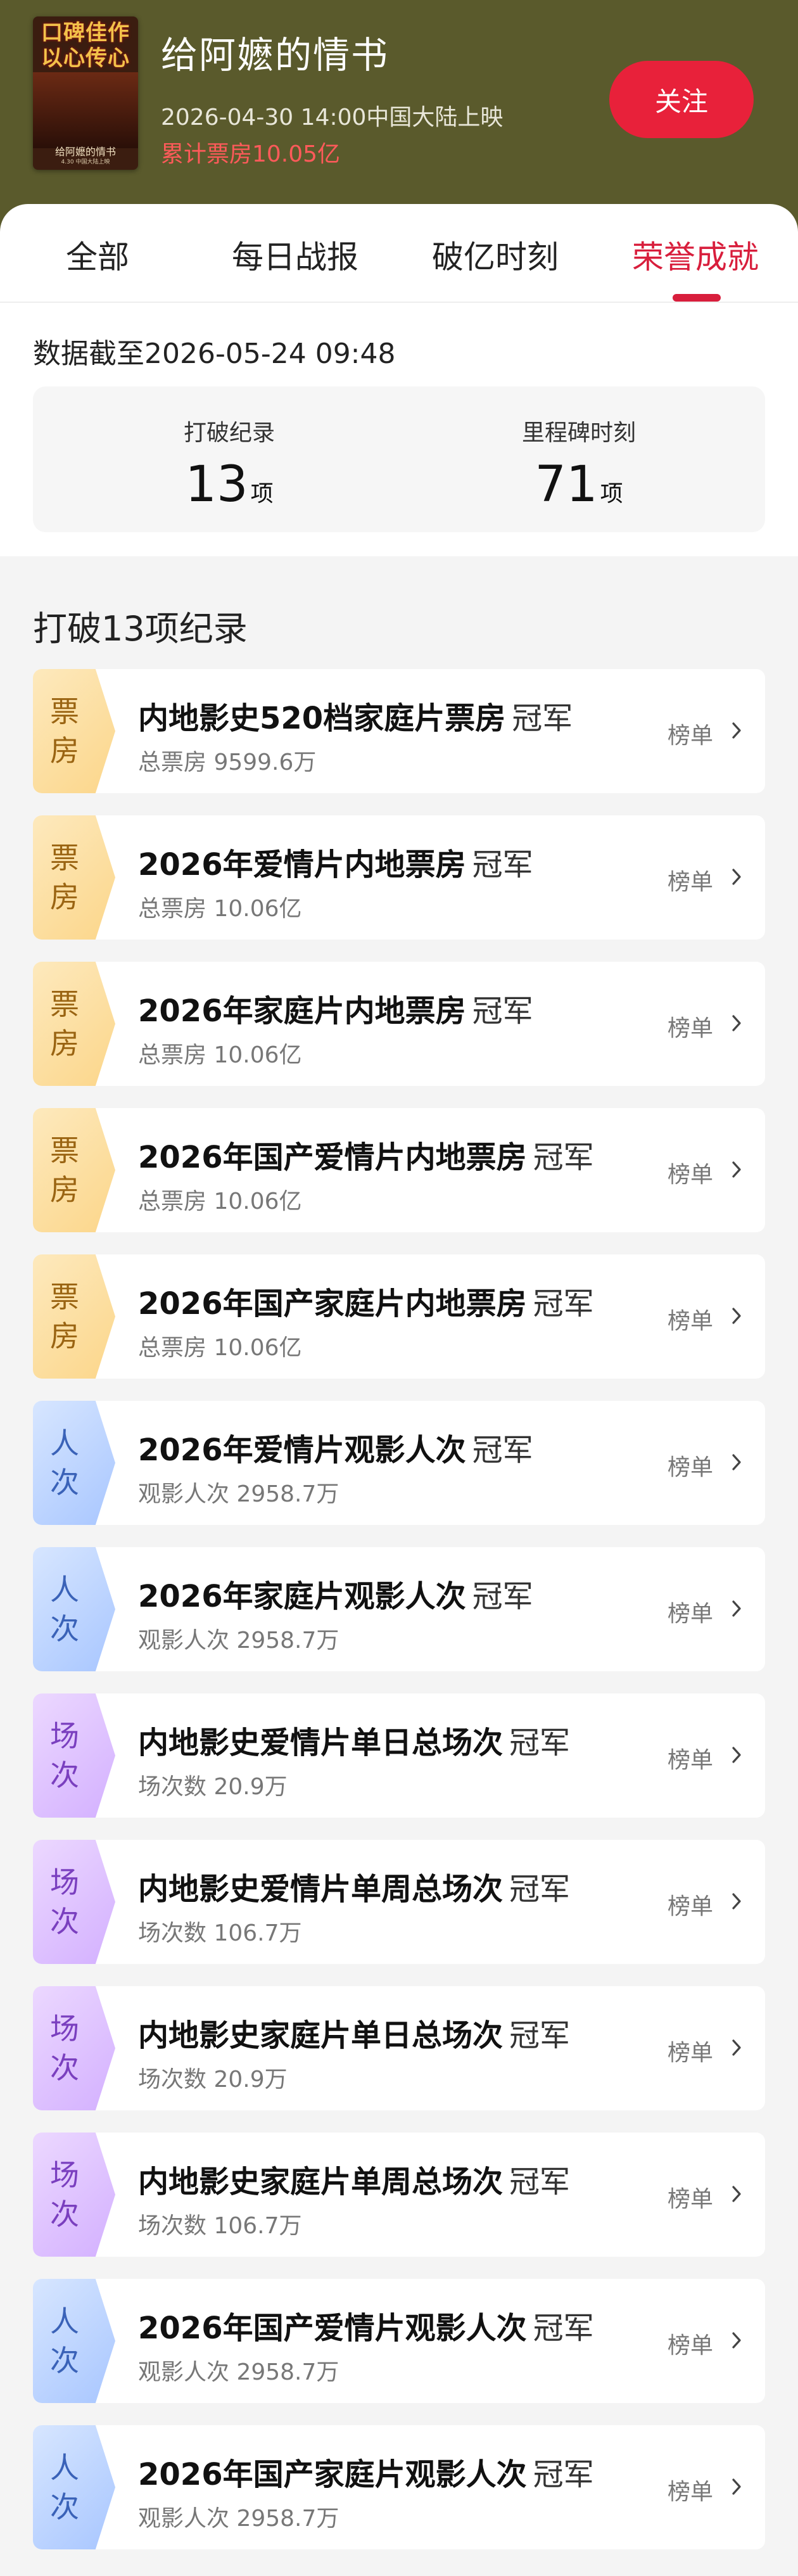  What do you see at coordinates (399, 1609) in the screenshot?
I see `record-card: 人次 2026年家庭片观影人次 冠军 观影人次 2958.7万 榜单` at bounding box center [399, 1609].